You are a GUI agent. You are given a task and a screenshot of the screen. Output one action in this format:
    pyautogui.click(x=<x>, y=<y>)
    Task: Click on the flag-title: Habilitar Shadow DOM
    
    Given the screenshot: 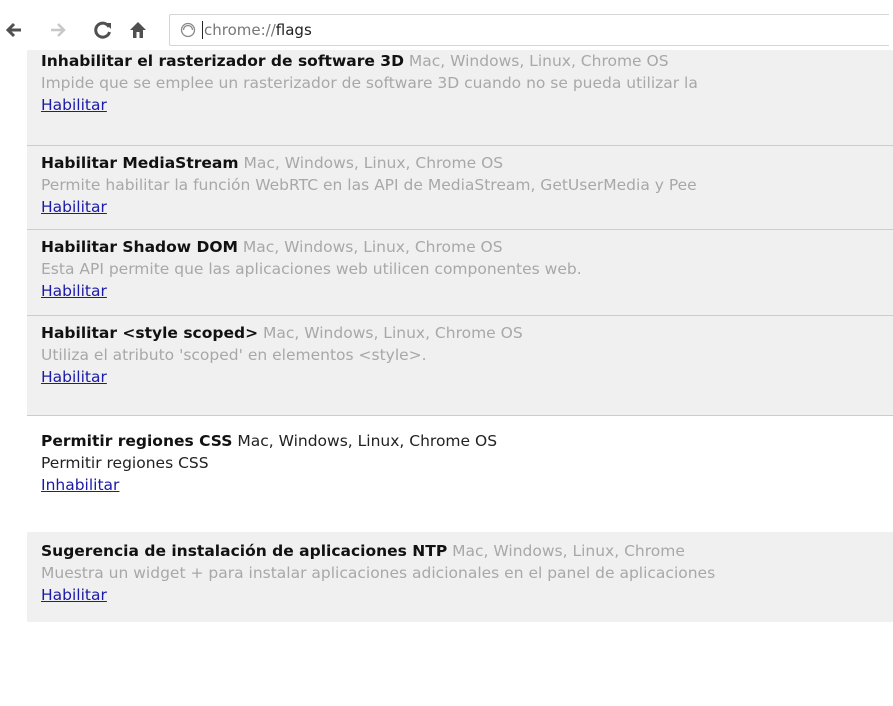 What is the action you would take?
    pyautogui.click(x=139, y=247)
    